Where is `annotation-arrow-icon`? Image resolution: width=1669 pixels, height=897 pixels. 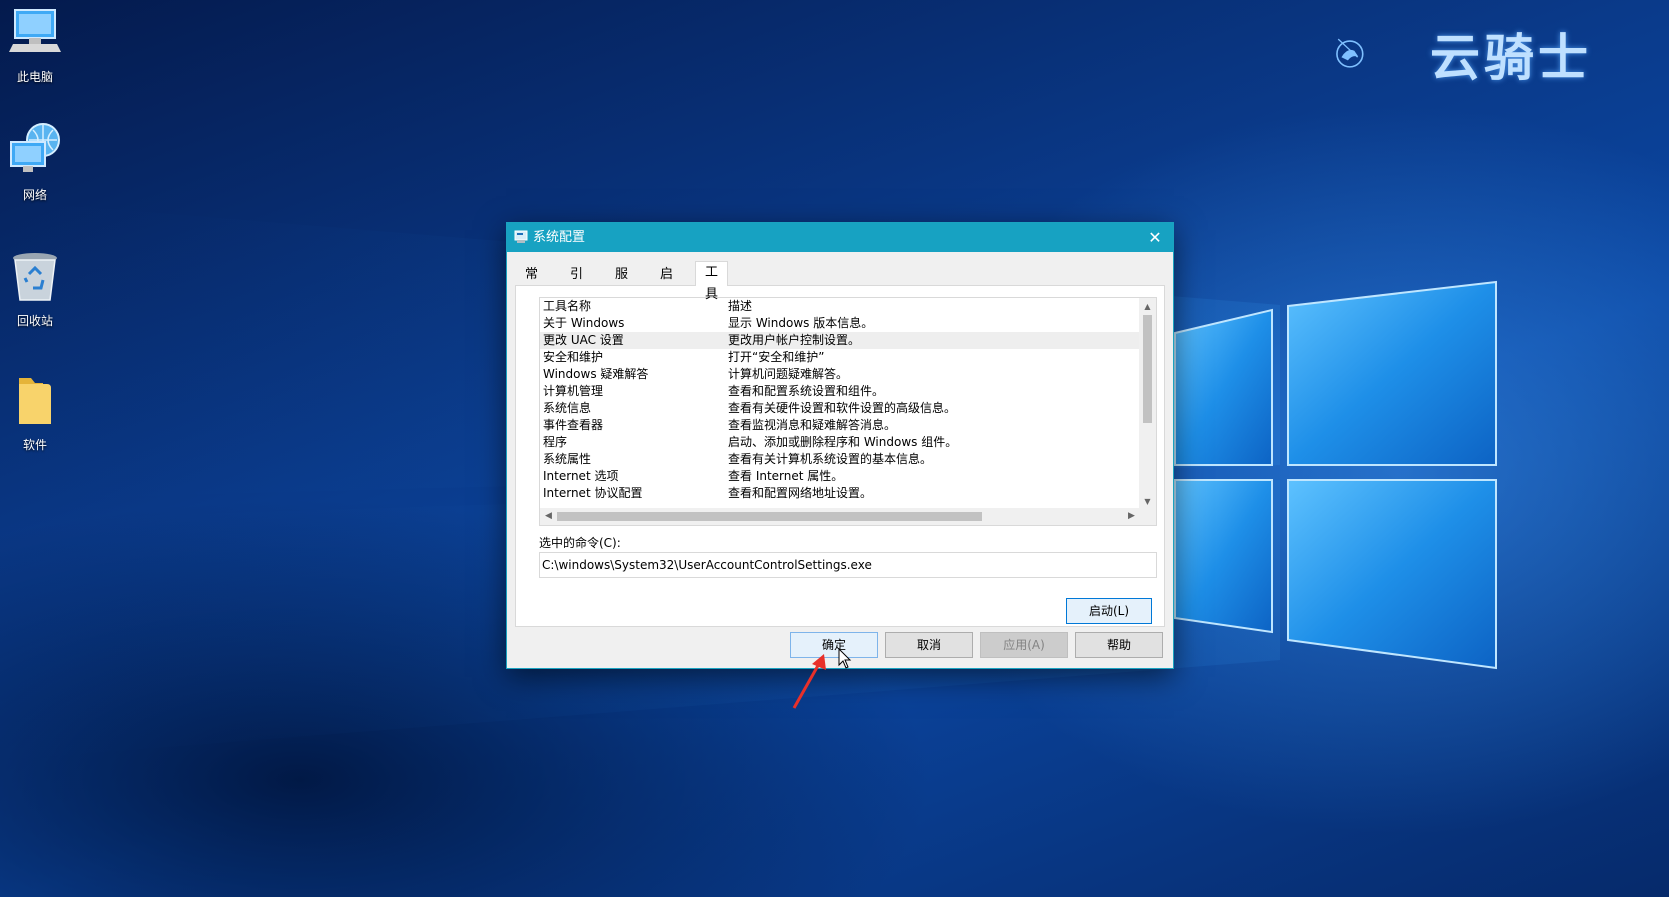
annotation-arrow-icon is located at coordinates (809, 681).